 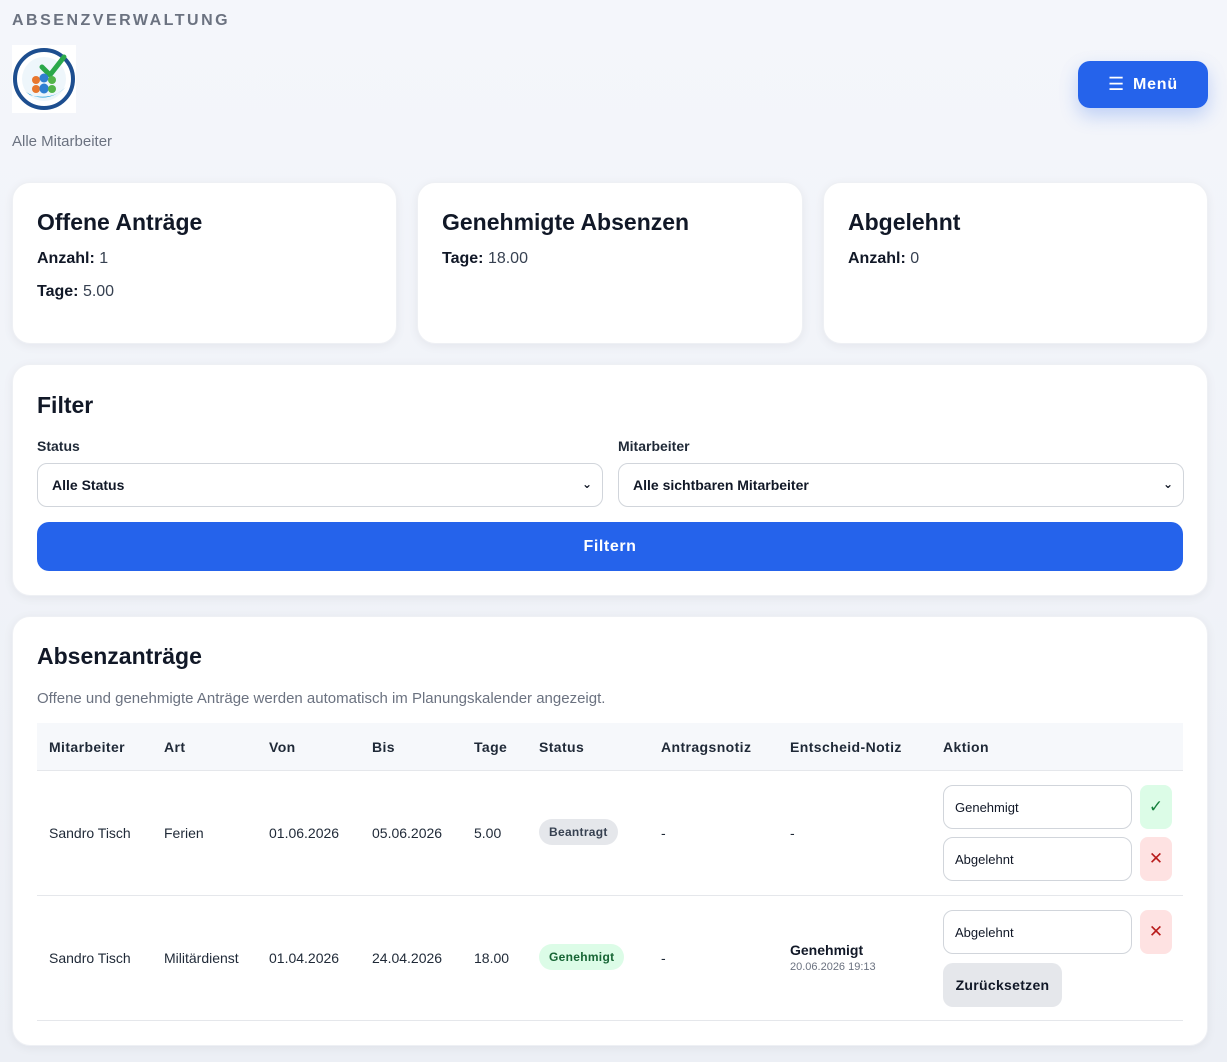 What do you see at coordinates (578, 832) in the screenshot?
I see `status-badge: Beantragt` at bounding box center [578, 832].